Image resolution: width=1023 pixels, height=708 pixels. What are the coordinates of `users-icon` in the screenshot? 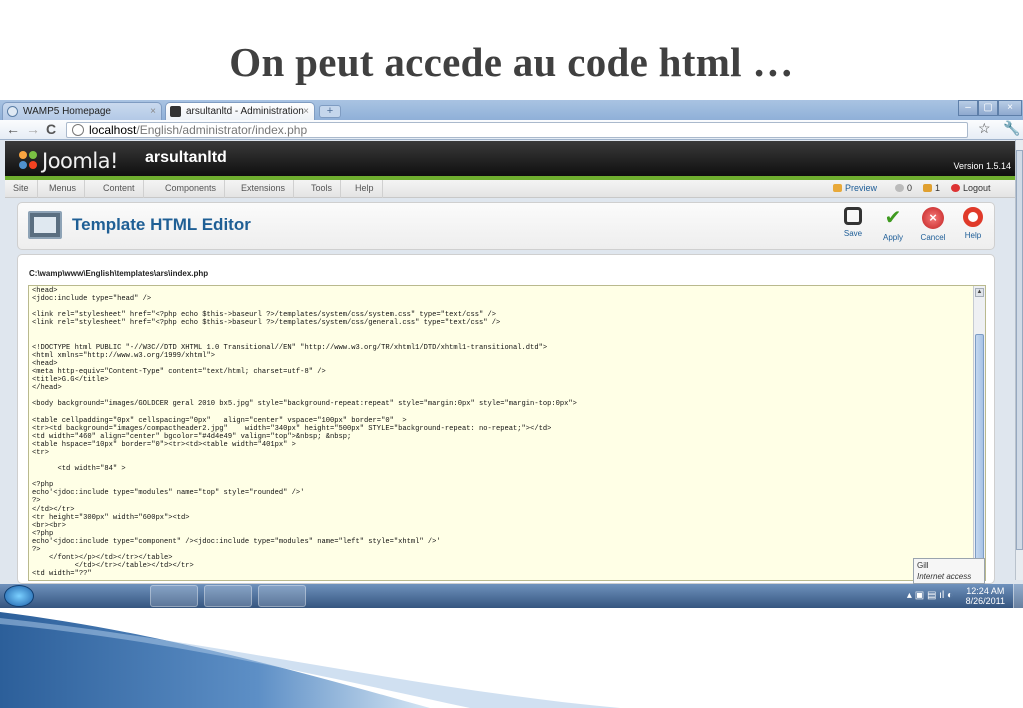 It's located at (927, 188).